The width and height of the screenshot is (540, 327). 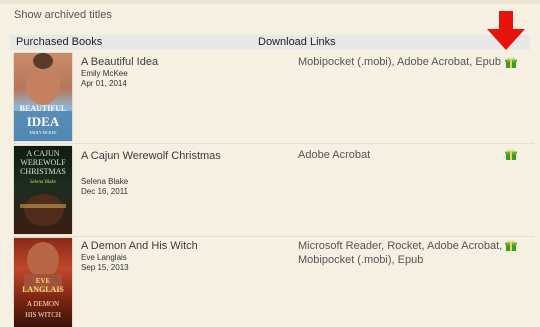 I want to click on book-meta: Selena Blake Dec 16, 2011, so click(x=104, y=187).